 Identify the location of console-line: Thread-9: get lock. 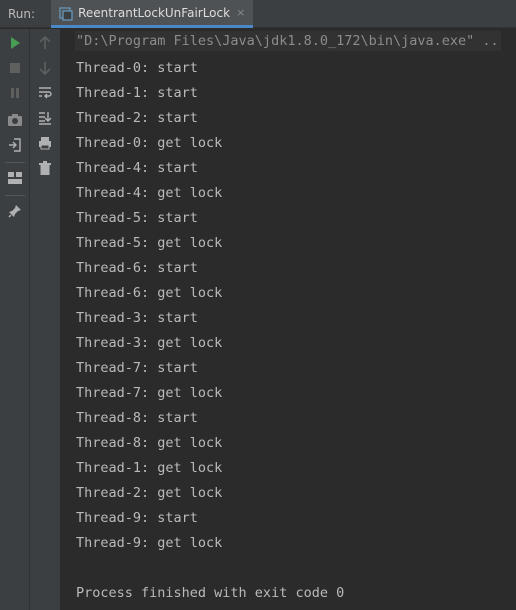
(149, 543).